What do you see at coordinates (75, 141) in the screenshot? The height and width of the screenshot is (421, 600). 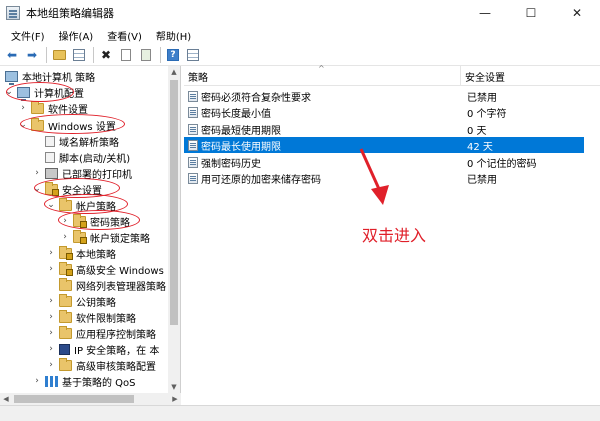 I see `tree-item-name-resolution-policy: 域名解析策略` at bounding box center [75, 141].